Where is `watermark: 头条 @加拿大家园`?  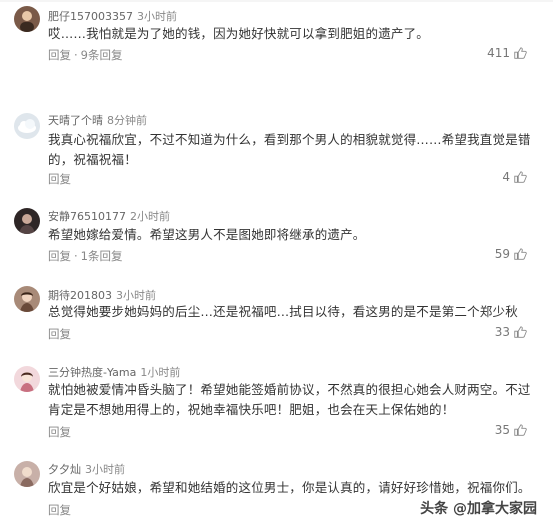 watermark: 头条 @加拿大家园 is located at coordinates (478, 508).